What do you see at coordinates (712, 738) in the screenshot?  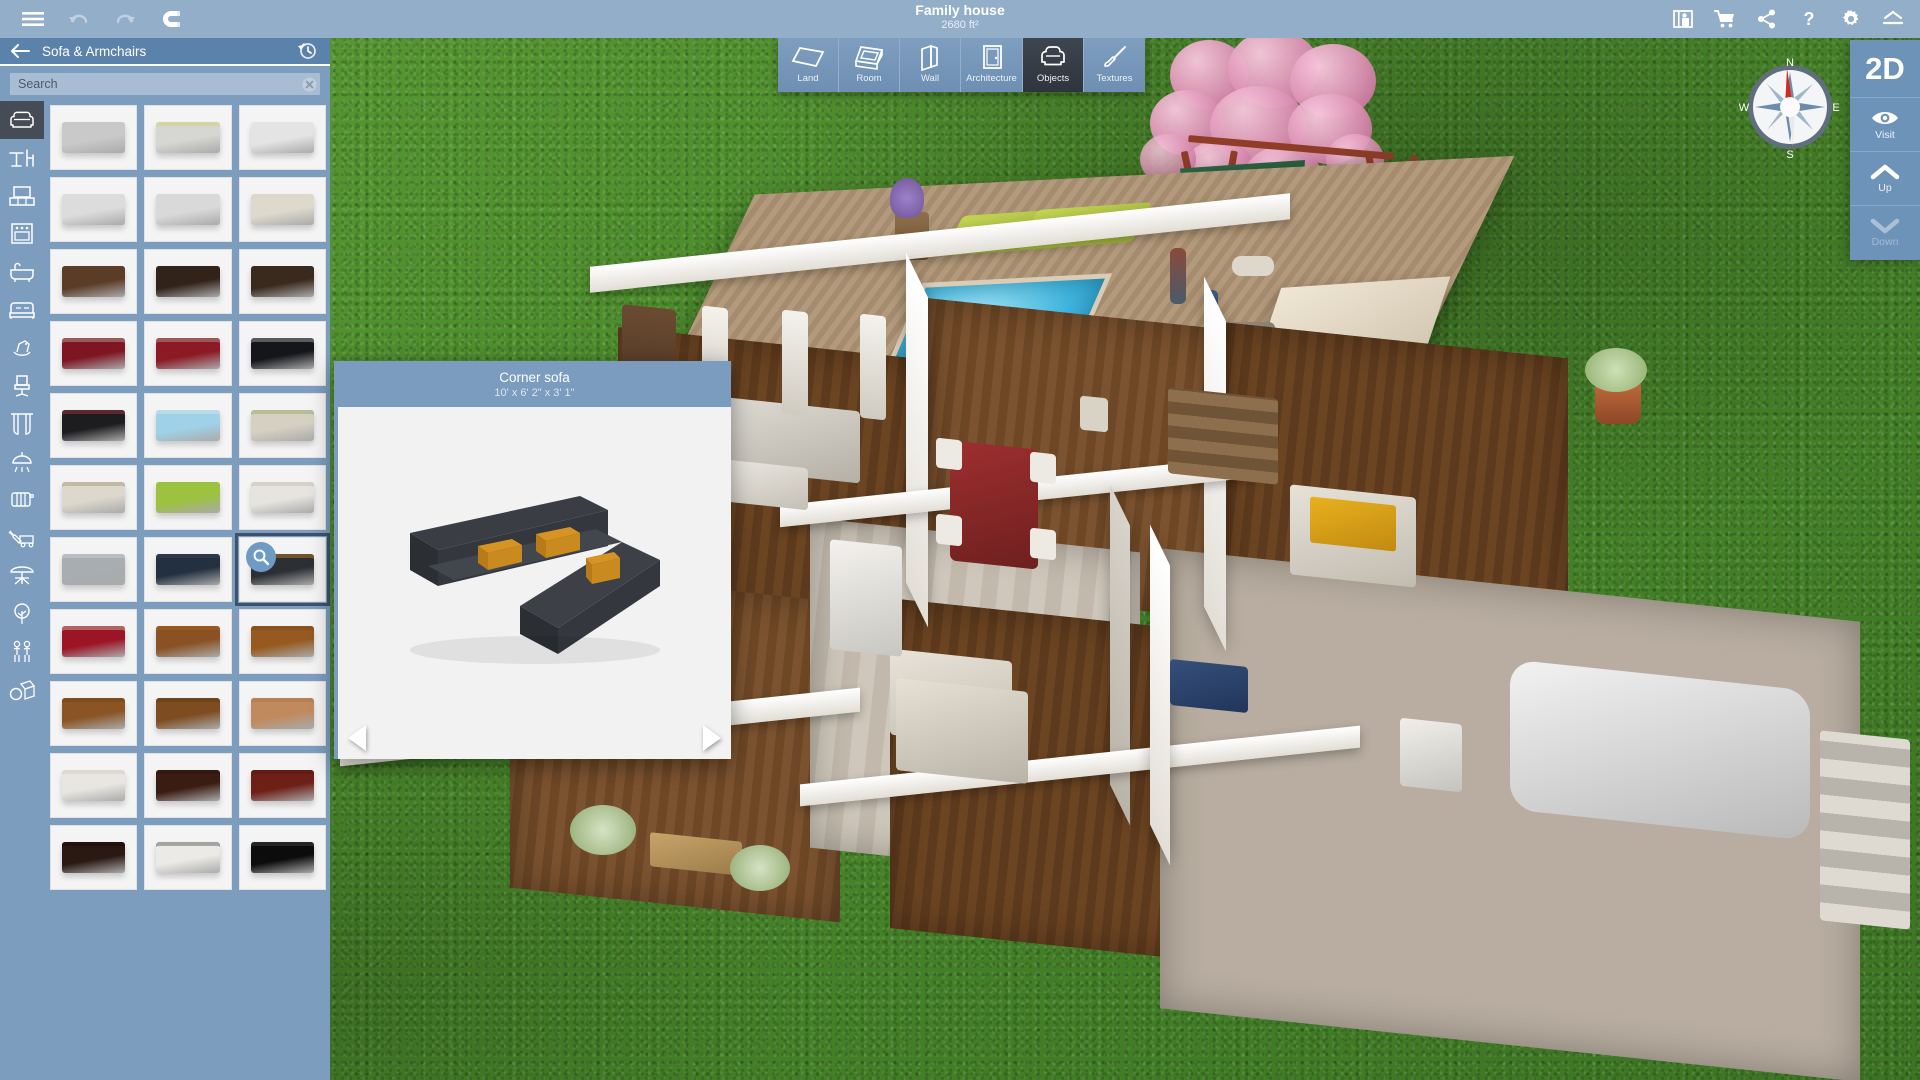 I see `next-object-button` at bounding box center [712, 738].